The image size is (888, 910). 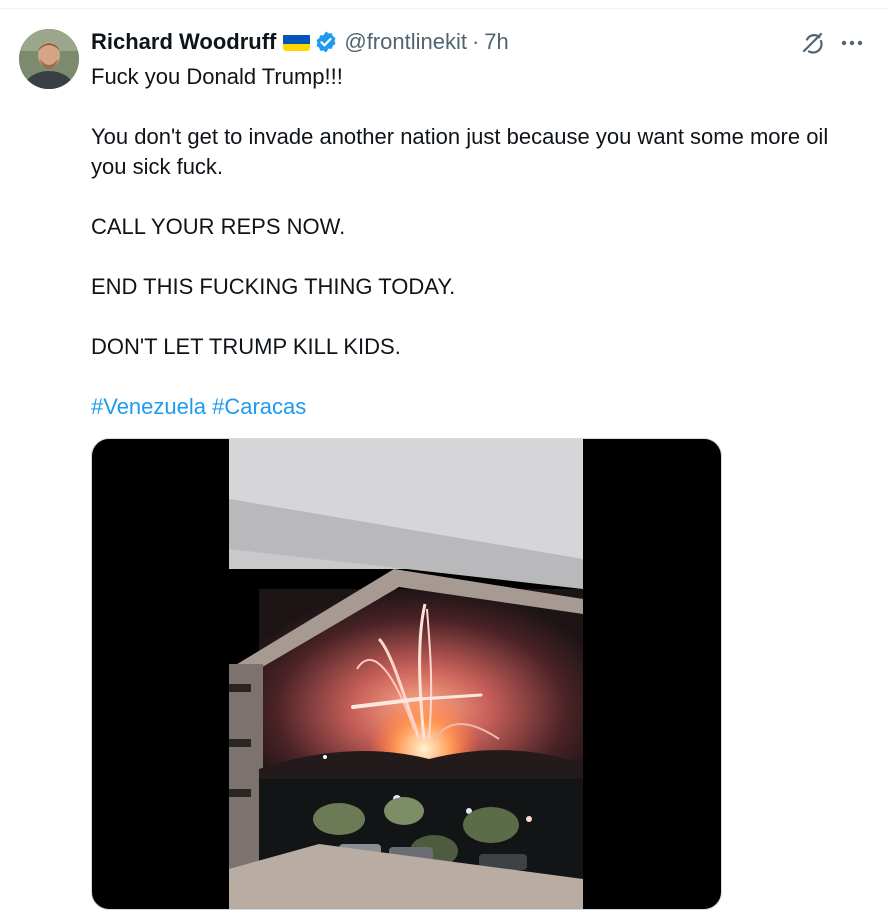 I want to click on verified-badge-icon, so click(x=326, y=42).